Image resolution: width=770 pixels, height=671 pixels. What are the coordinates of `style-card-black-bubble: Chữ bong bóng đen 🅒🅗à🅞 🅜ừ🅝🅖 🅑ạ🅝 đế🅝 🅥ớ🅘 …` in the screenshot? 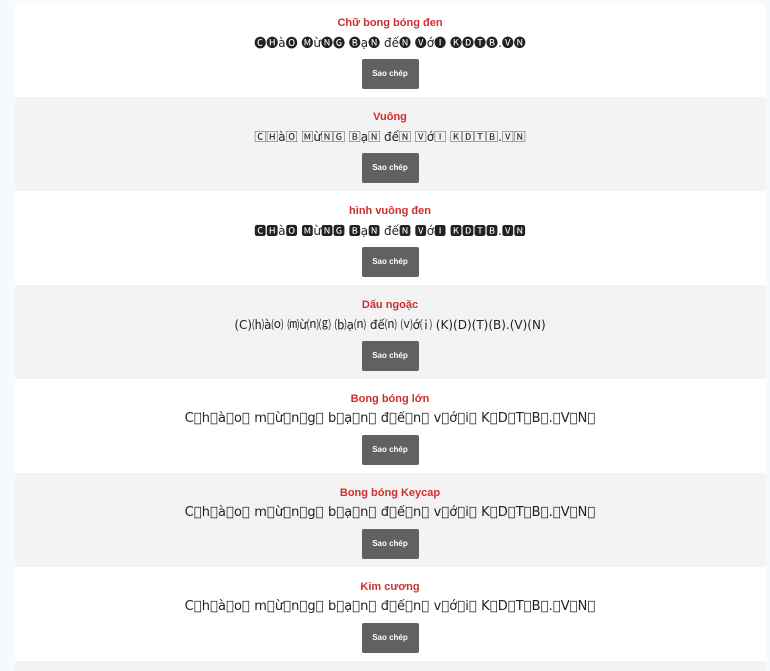 It's located at (390, 50).